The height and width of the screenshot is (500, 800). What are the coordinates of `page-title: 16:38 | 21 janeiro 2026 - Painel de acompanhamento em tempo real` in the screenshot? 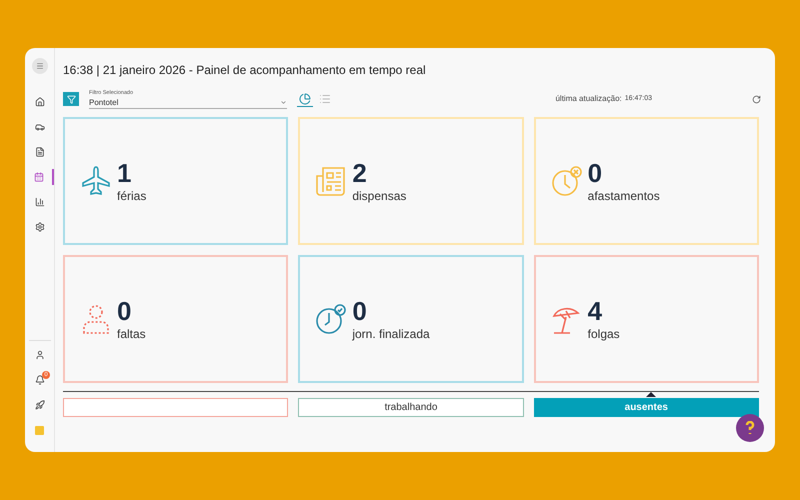 It's located at (245, 70).